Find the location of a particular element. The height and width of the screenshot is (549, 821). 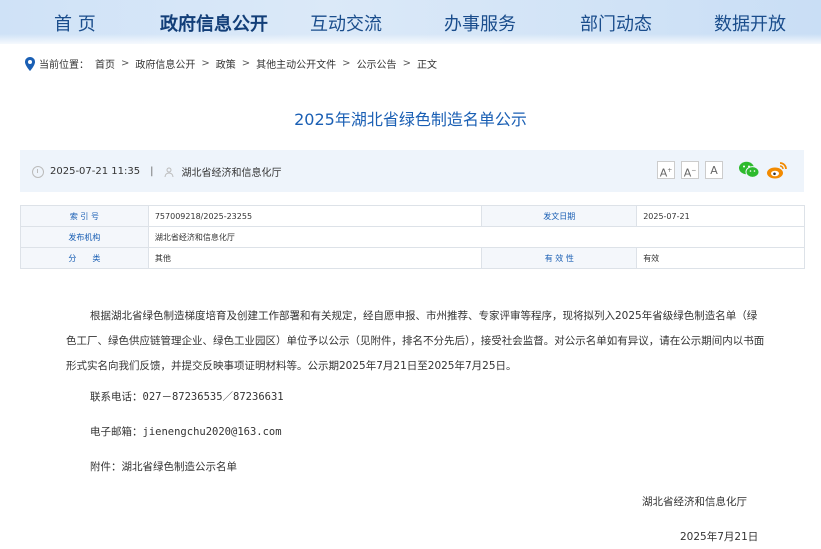

weibo-icon is located at coordinates (777, 170).